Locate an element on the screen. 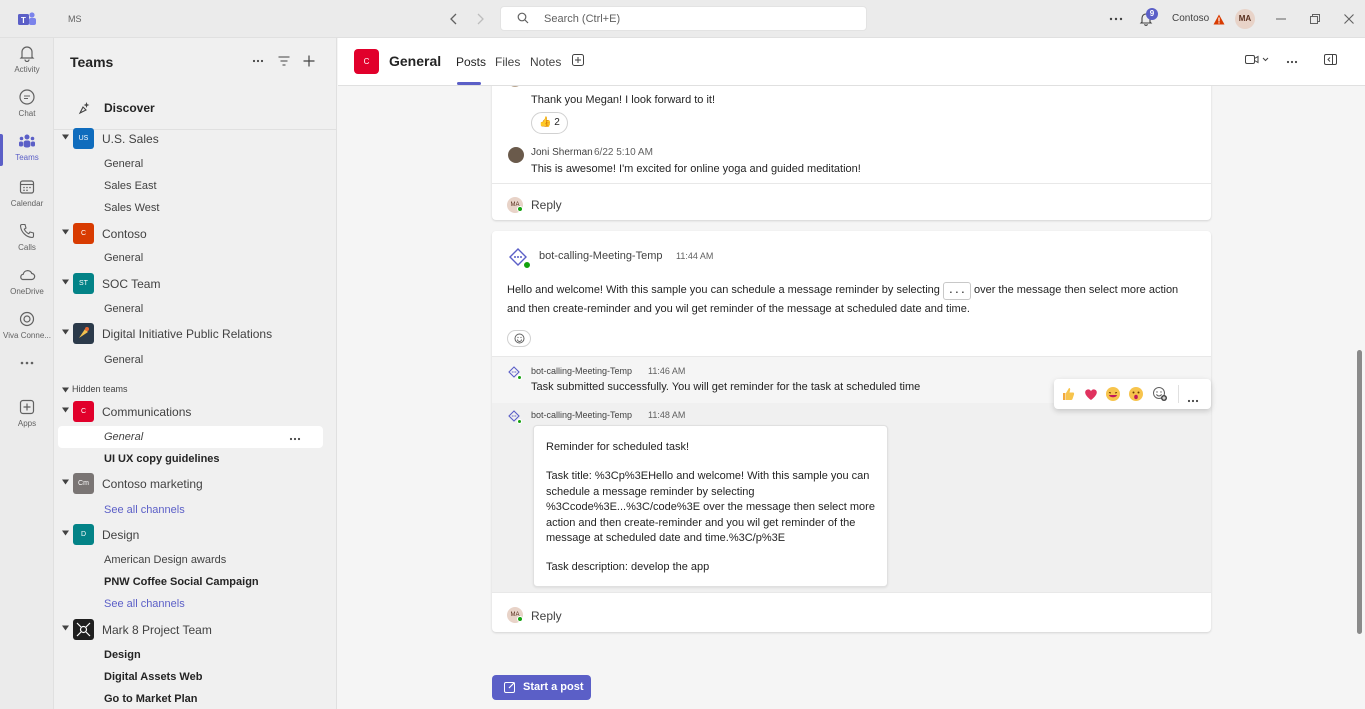 The width and height of the screenshot is (1365, 709). search-box: Search (Ctrl+E) is located at coordinates (683, 18).